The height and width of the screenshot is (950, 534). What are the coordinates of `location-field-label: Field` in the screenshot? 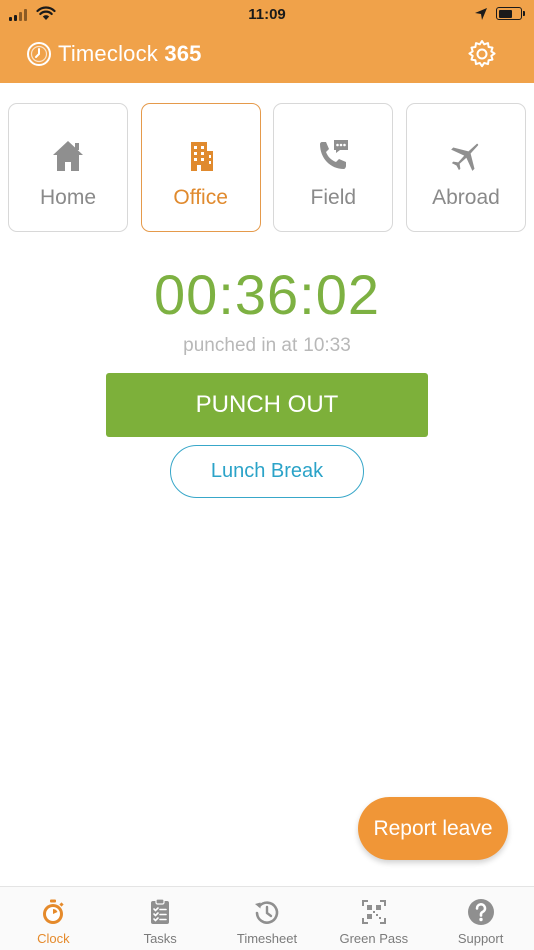 It's located at (333, 197).